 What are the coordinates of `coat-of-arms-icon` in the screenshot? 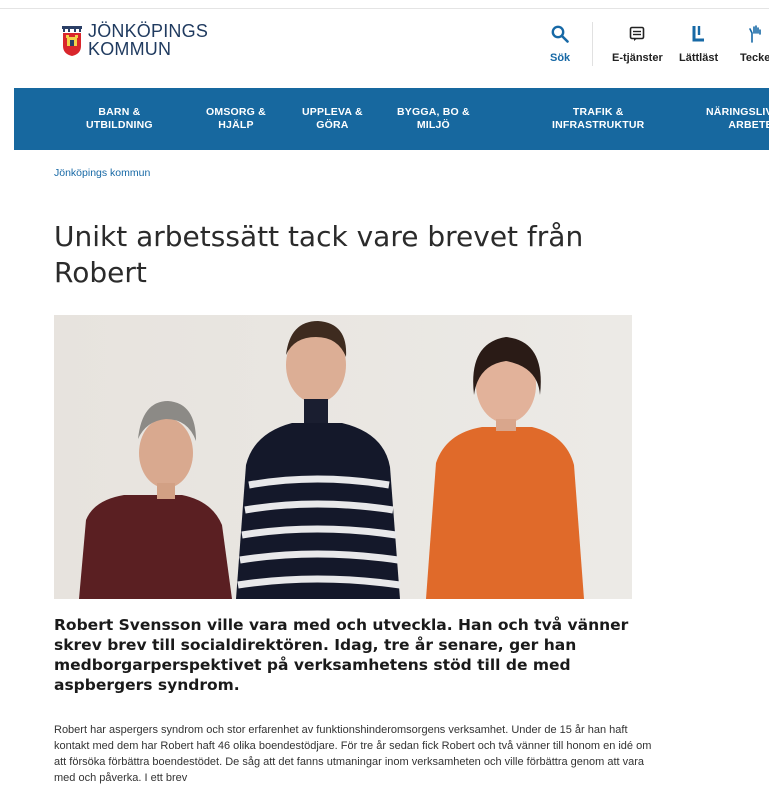 It's located at (72, 41).